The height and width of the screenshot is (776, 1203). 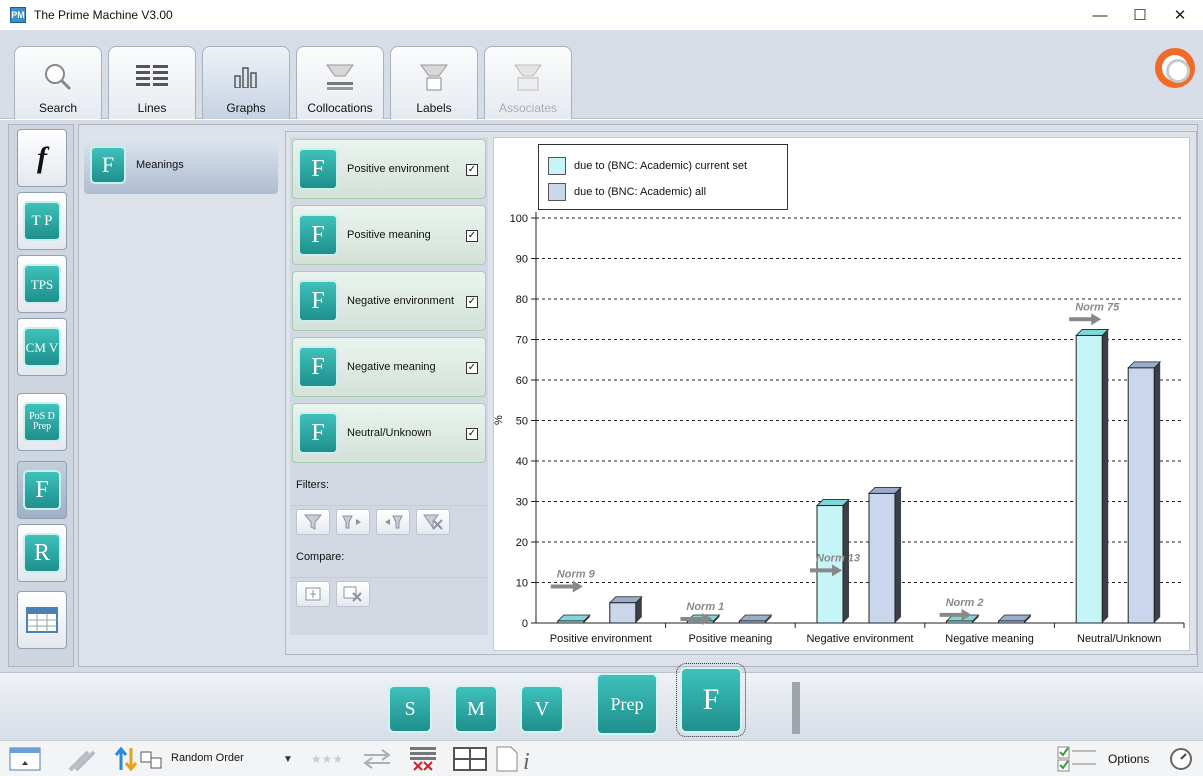 I want to click on meanings-tab: F Meanings, so click(x=181, y=165).